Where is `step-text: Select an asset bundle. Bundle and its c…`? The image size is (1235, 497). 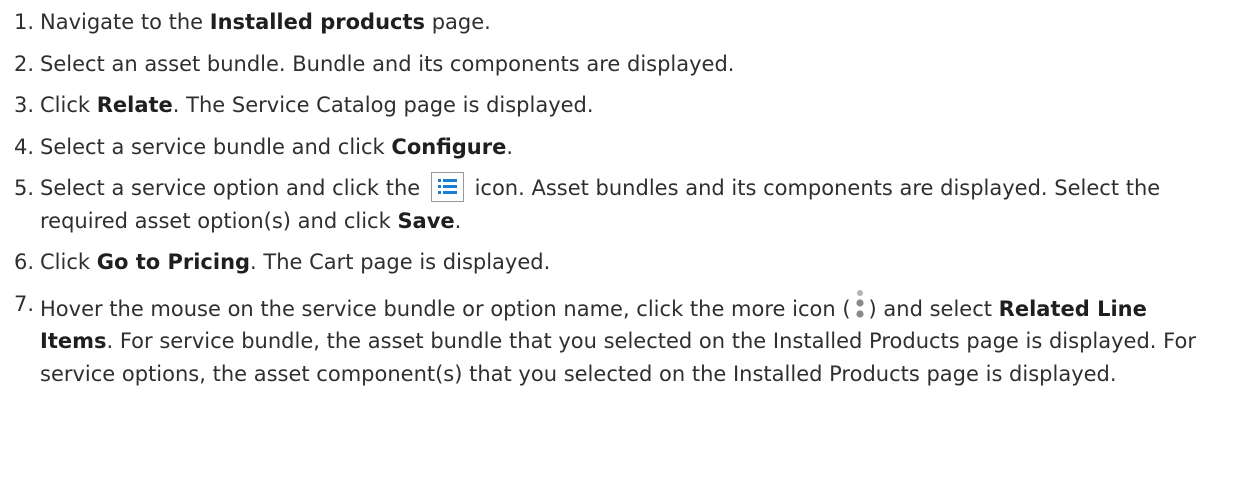
step-text: Select an asset bundle. Bundle and its c… is located at coordinates (387, 63).